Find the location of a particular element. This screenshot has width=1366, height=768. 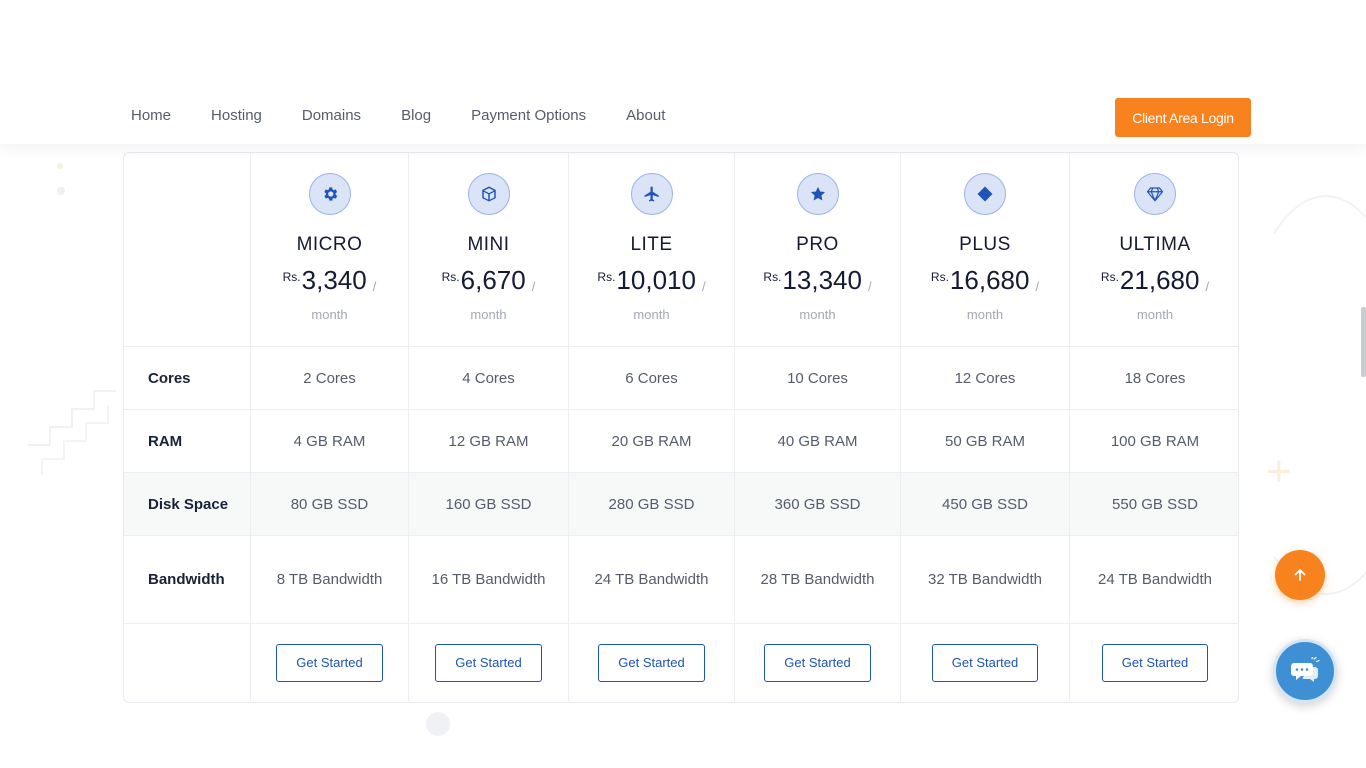

get-started-button-plus: Get Started is located at coordinates (985, 662).